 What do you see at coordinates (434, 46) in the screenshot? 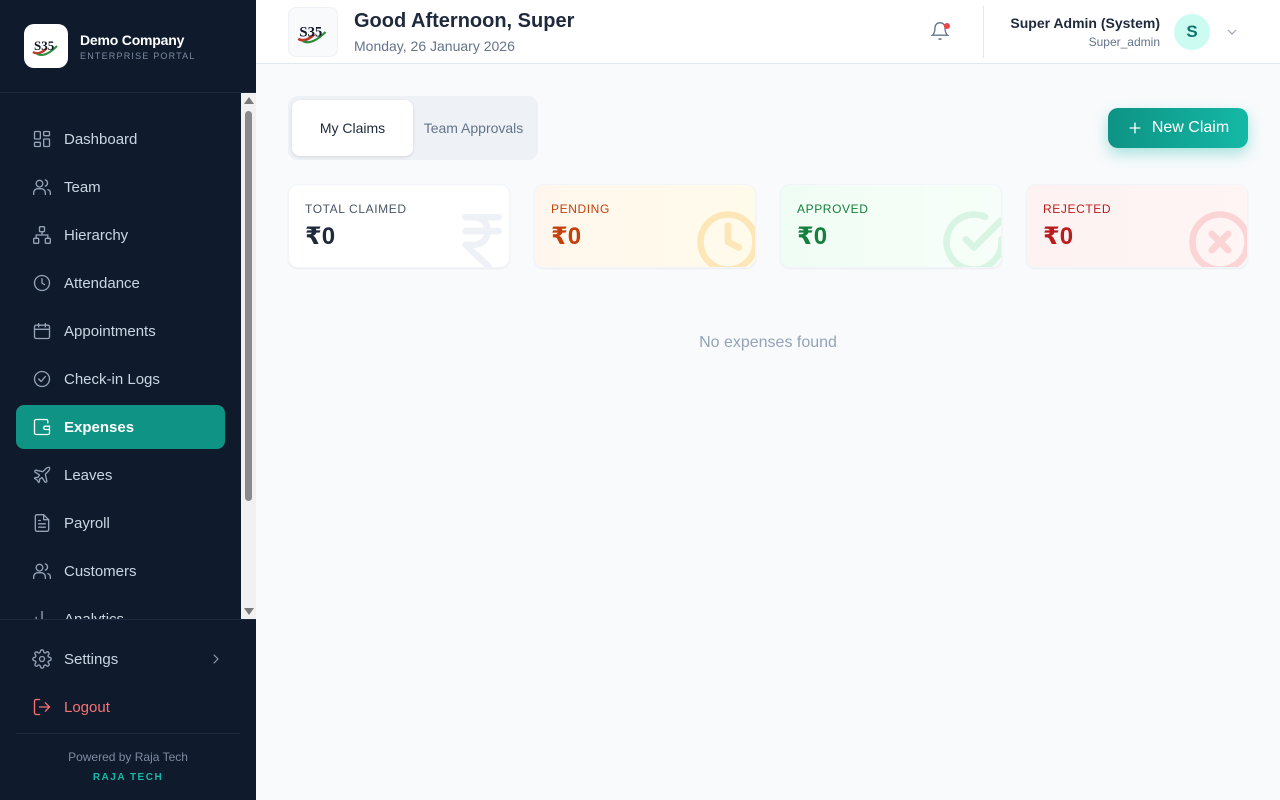
I see `current-date: Monday, 26 January 2026` at bounding box center [434, 46].